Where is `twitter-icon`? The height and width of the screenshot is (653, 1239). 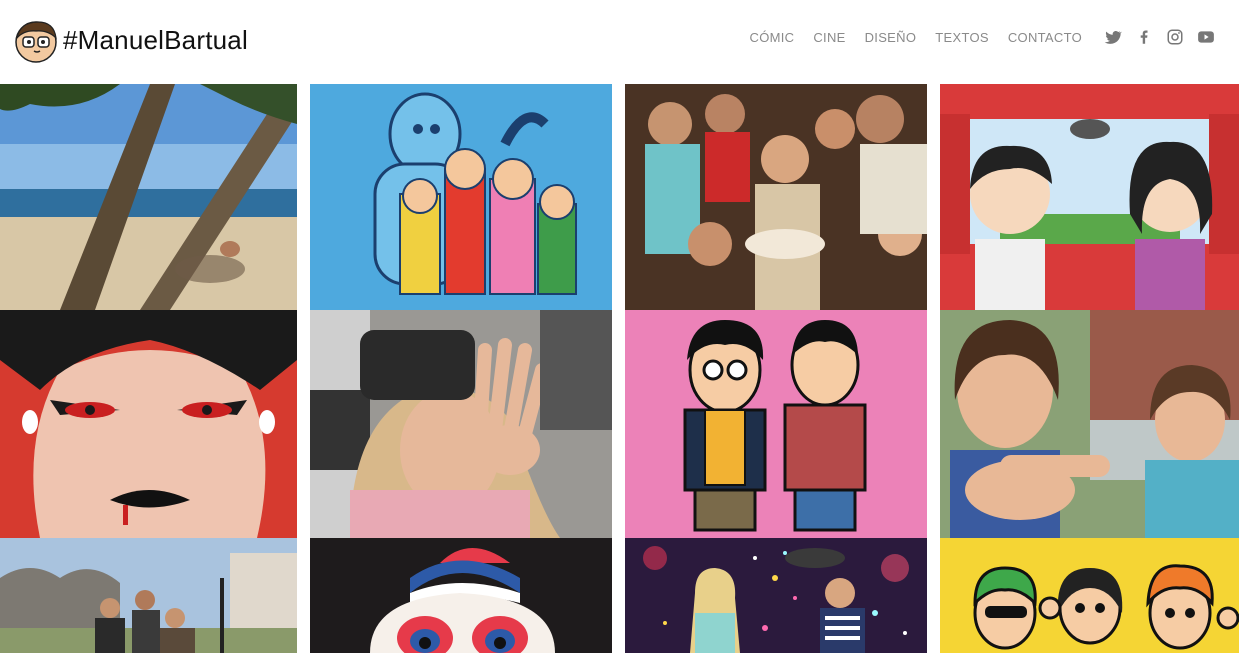
twitter-icon is located at coordinates (1113, 37).